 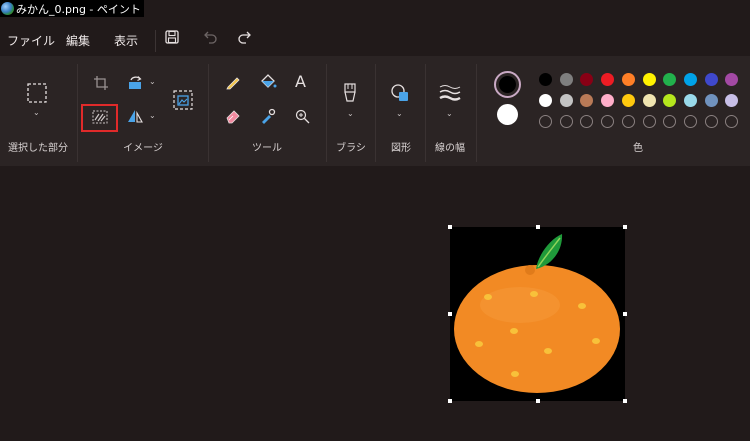 What do you see at coordinates (38, 148) in the screenshot?
I see `group-label-selection: 選択した部分` at bounding box center [38, 148].